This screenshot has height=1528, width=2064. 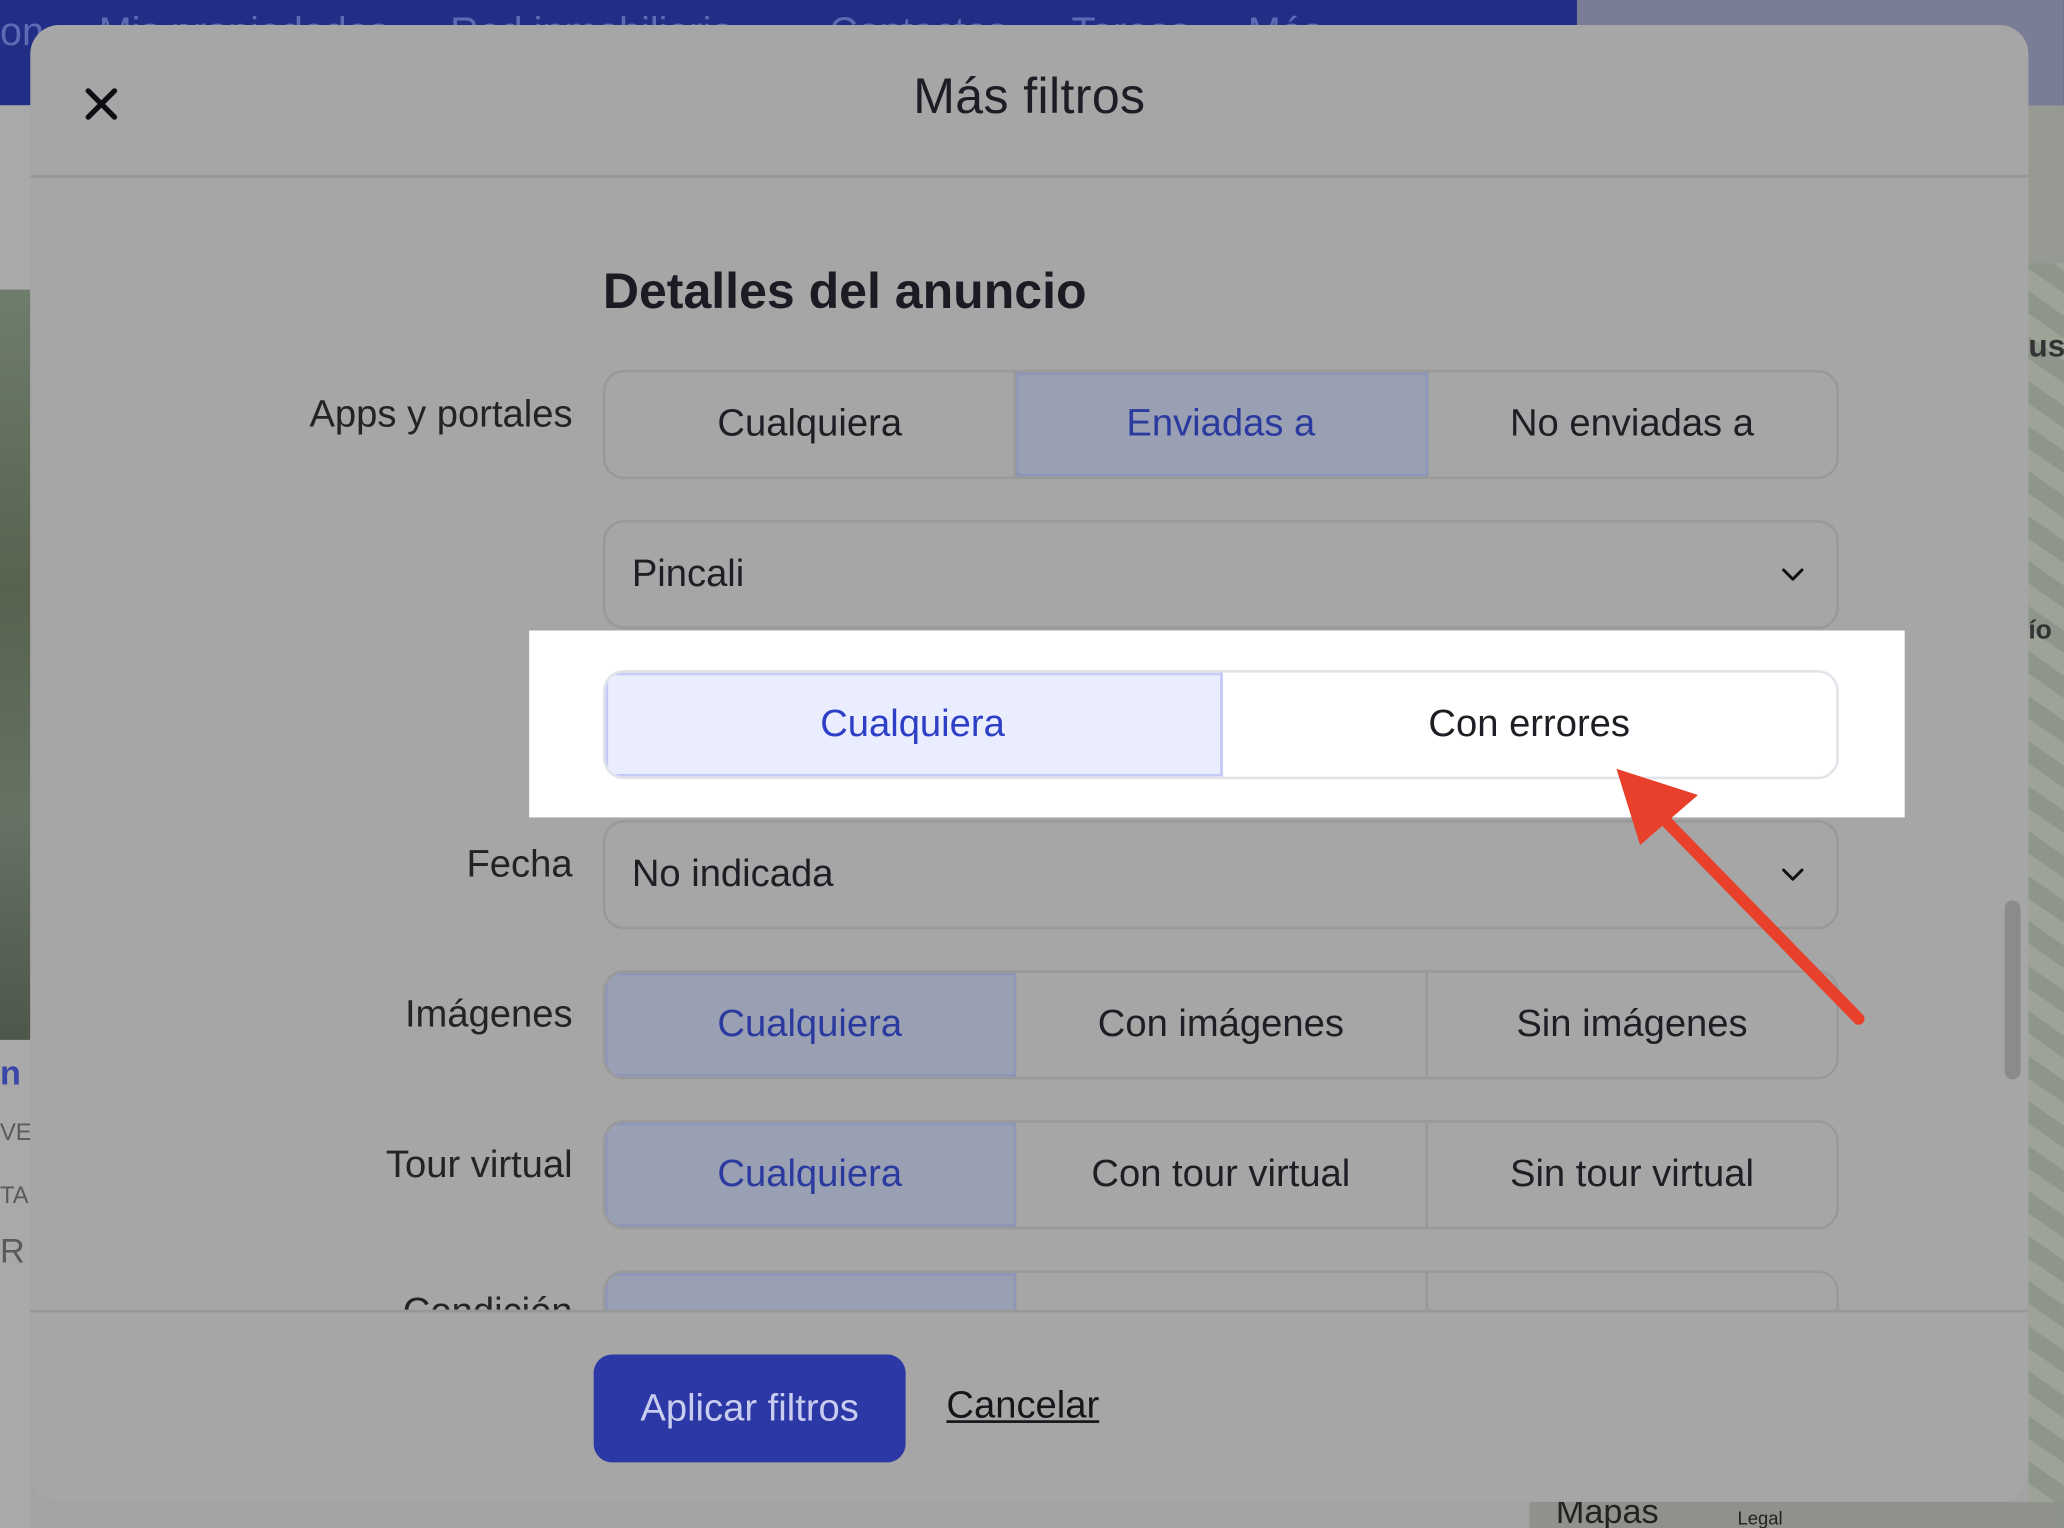 I want to click on legal-link: Legal, so click(x=1760, y=1517).